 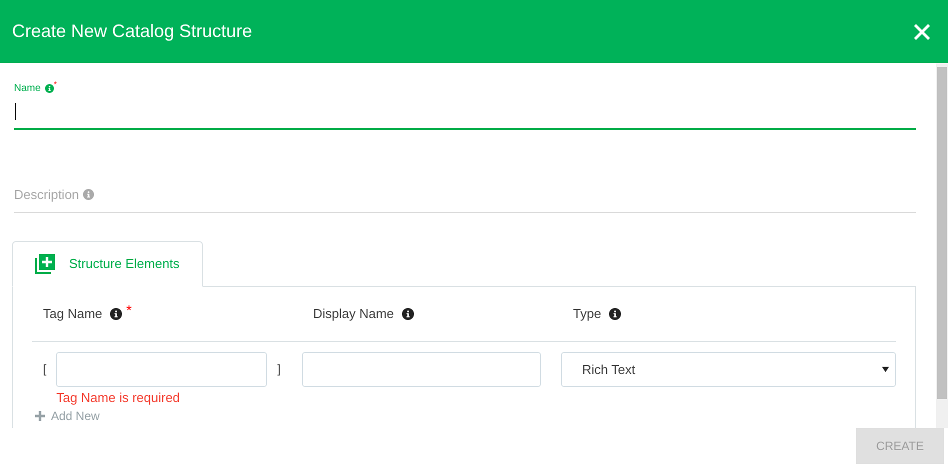 I want to click on close-icon, so click(x=922, y=32).